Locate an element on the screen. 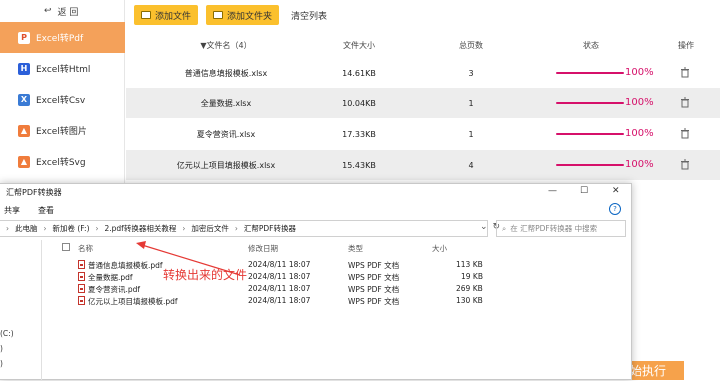 The width and height of the screenshot is (720, 381). help-icon: ? is located at coordinates (615, 209).